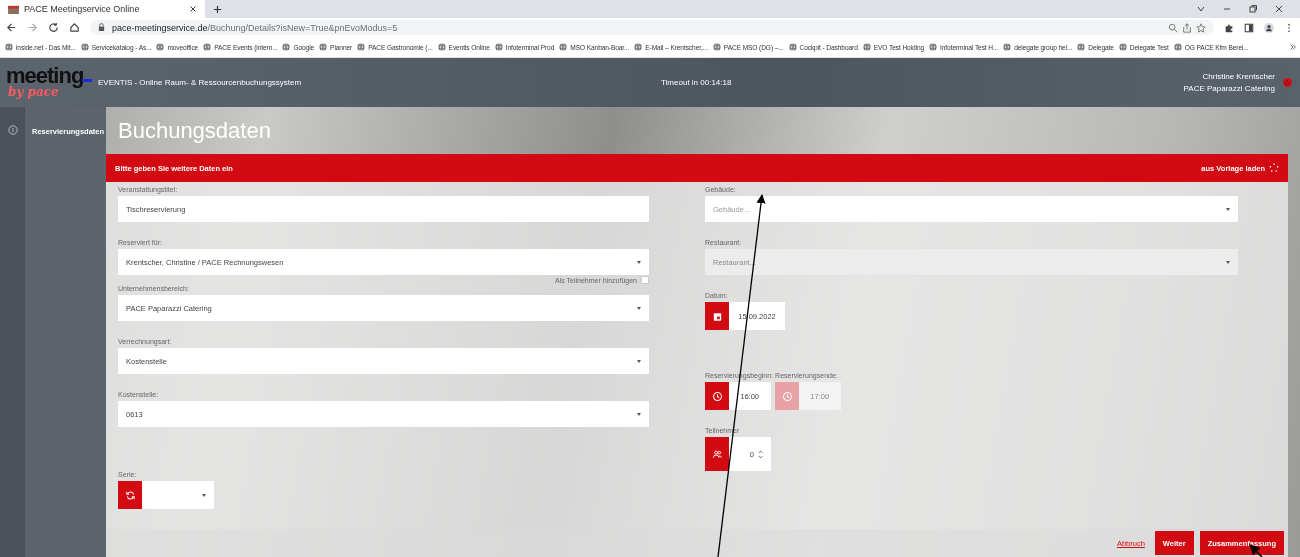 This screenshot has width=1300, height=557. I want to click on browser-tab: PACE Meetingservice Online, so click(102, 9).